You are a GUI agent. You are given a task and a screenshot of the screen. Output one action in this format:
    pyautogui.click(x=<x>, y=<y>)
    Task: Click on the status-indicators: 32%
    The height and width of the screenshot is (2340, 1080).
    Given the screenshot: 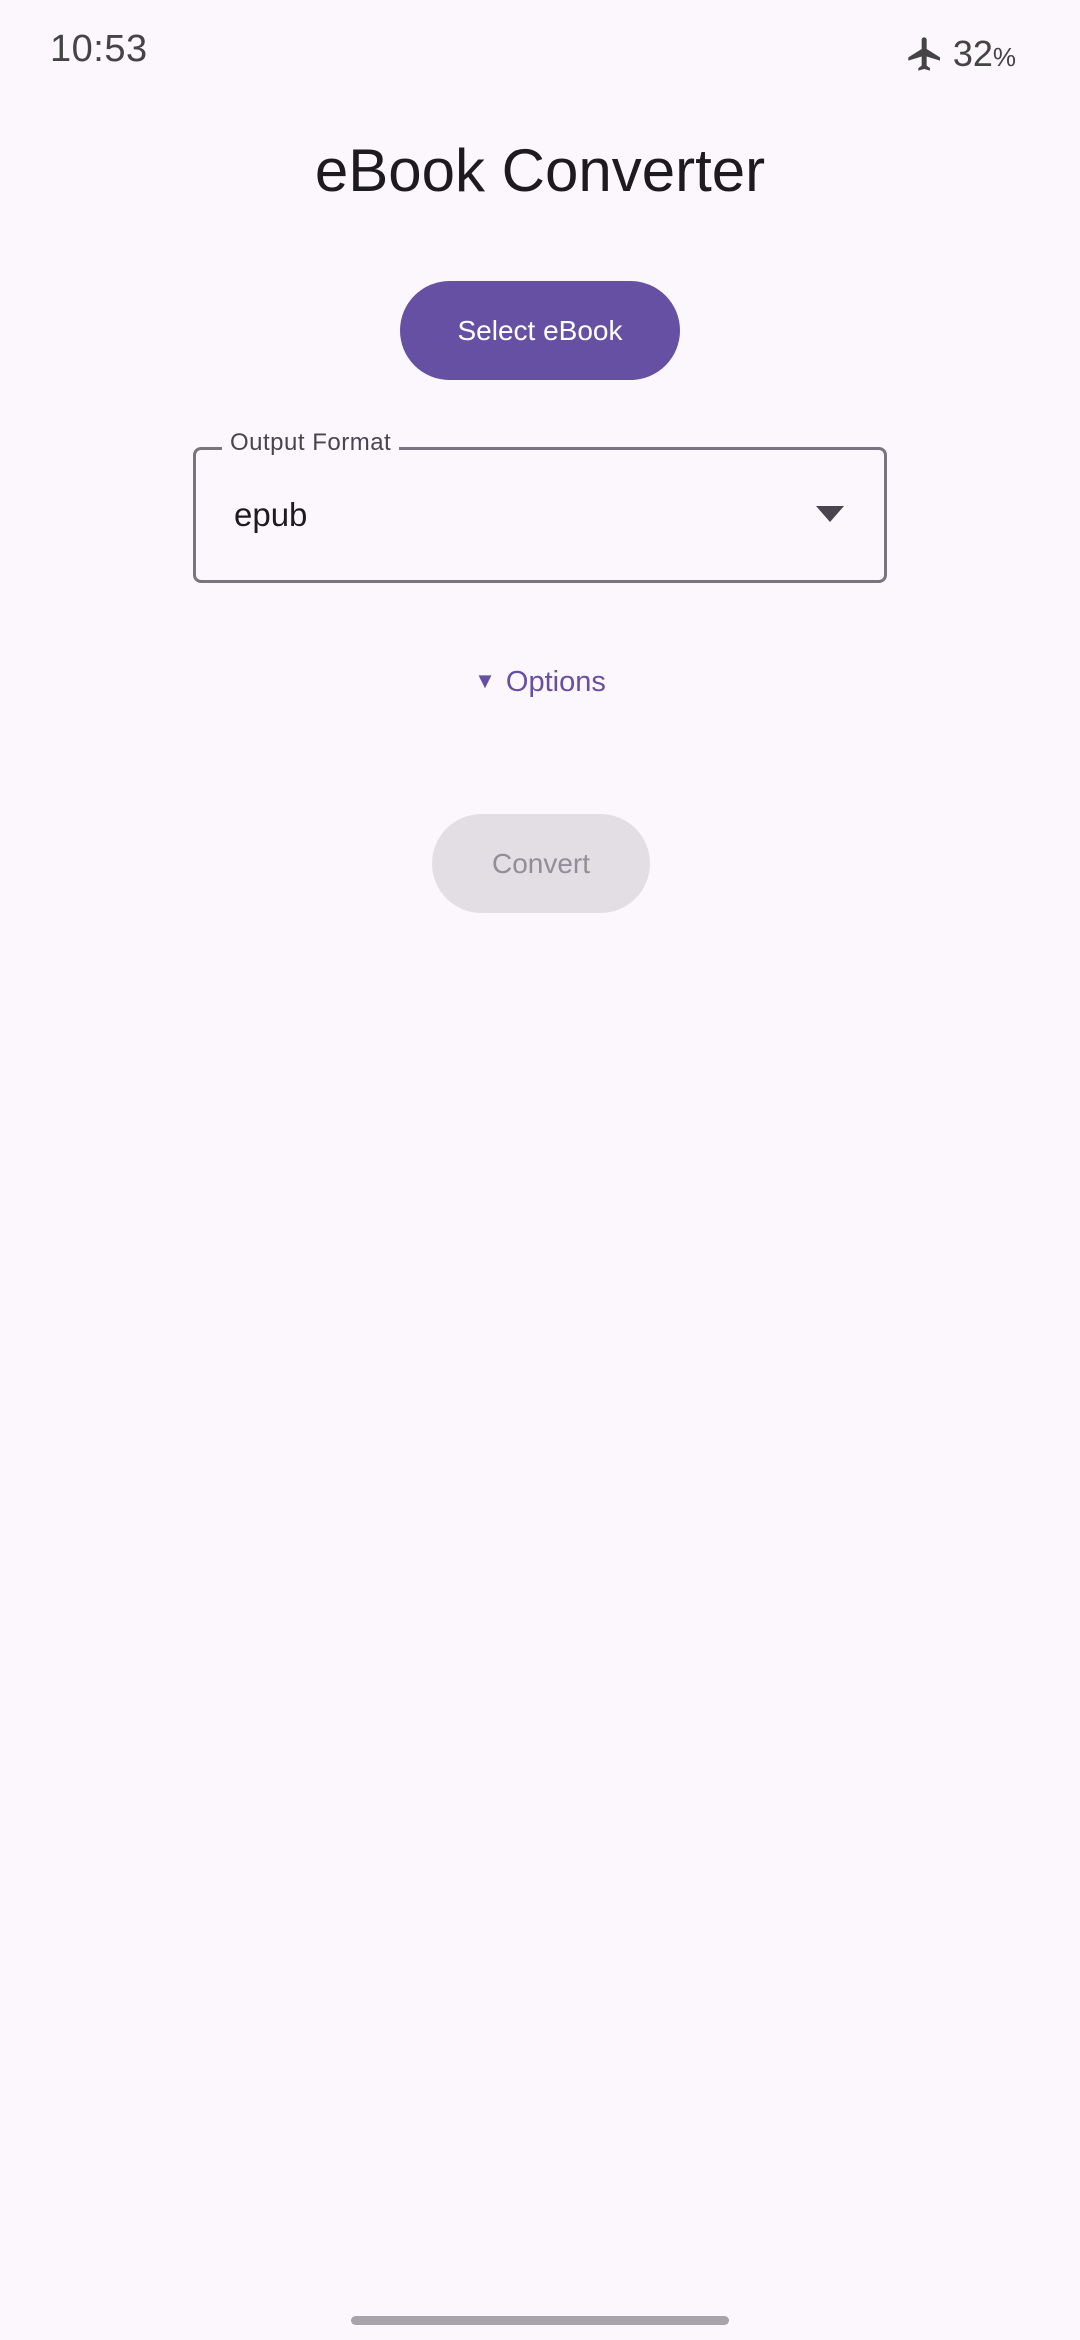 What is the action you would take?
    pyautogui.click(x=960, y=54)
    